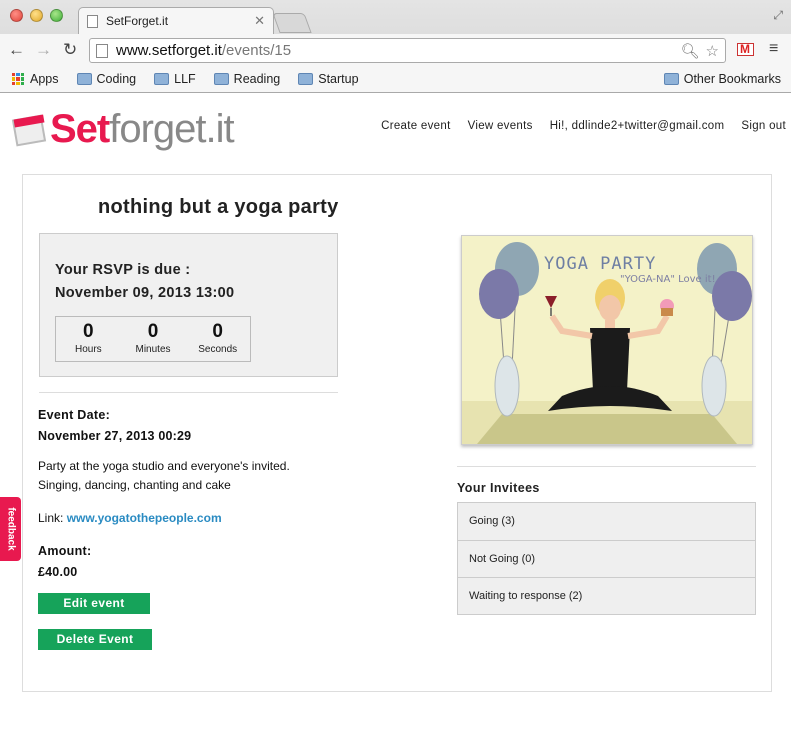  What do you see at coordinates (176, 20) in the screenshot?
I see `browser-tab: SetForget.it ✕` at bounding box center [176, 20].